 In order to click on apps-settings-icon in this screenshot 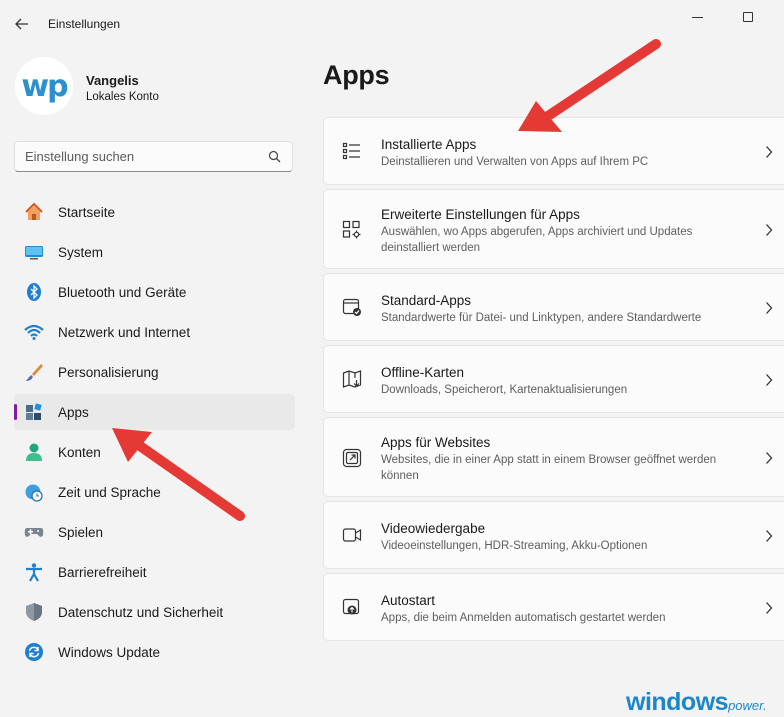, I will do `click(351, 229)`.